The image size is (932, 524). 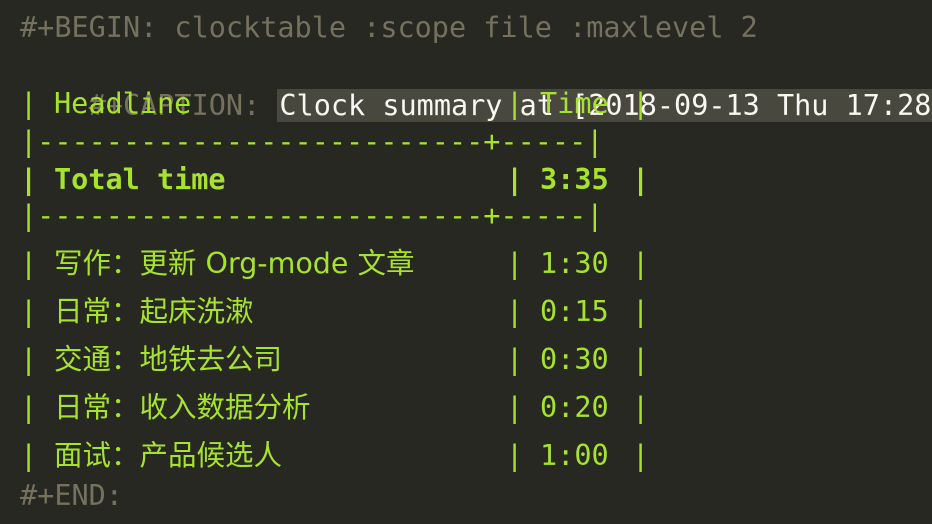 What do you see at coordinates (340, 312) in the screenshot?
I see `table-row: | 日常：起床洗漱 | 0:15 |` at bounding box center [340, 312].